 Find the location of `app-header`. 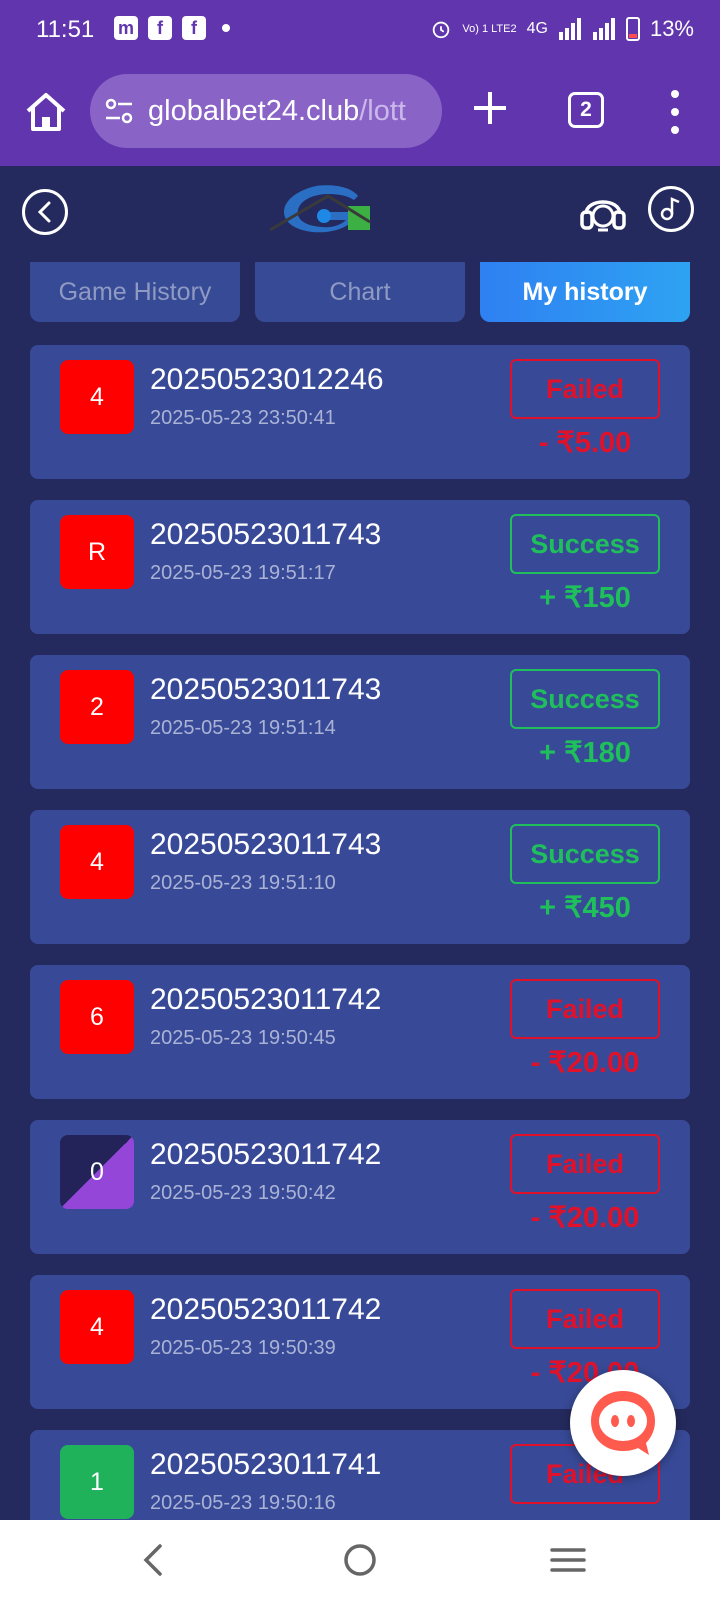

app-header is located at coordinates (360, 214).